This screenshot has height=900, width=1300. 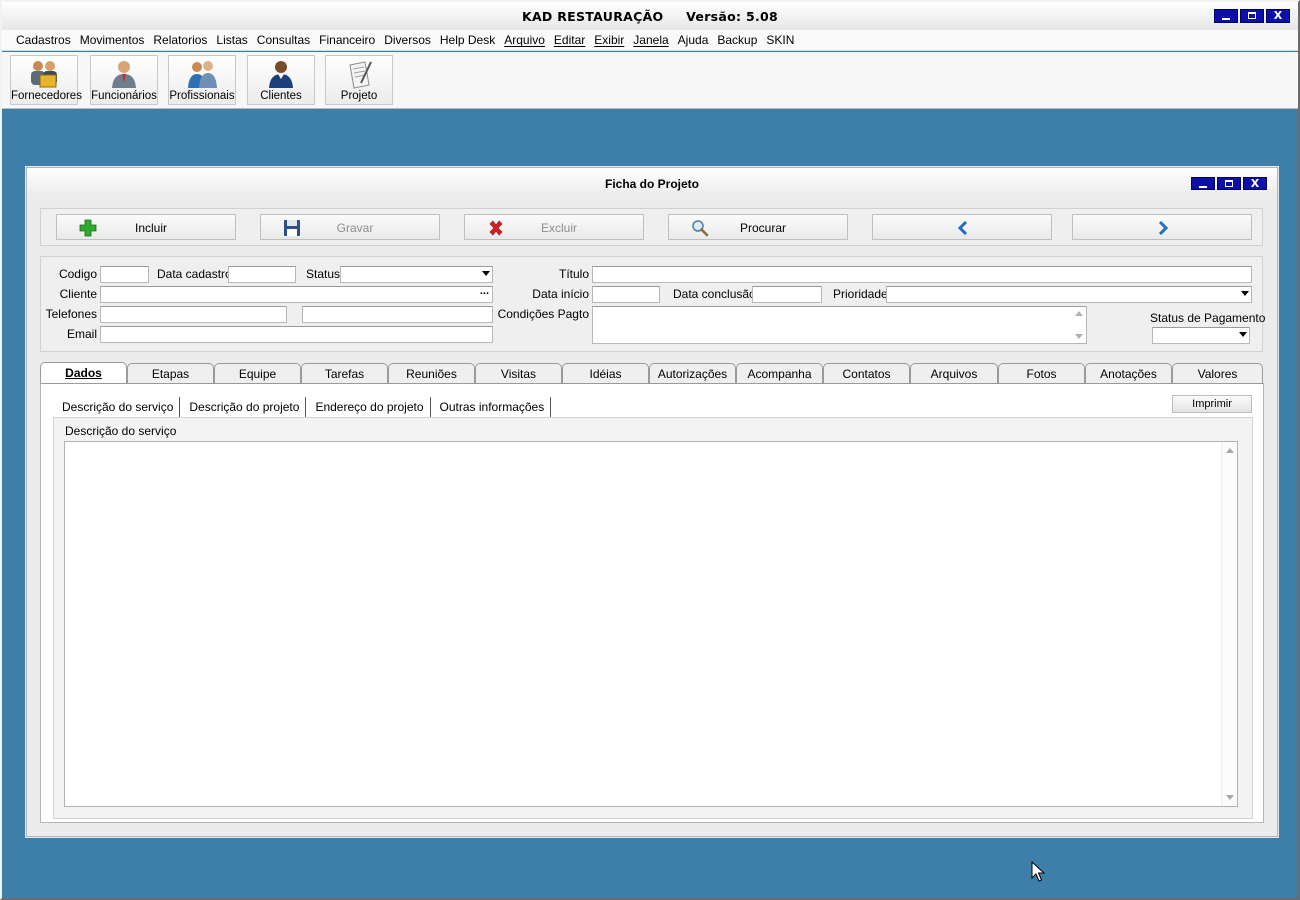 What do you see at coordinates (1243, 334) in the screenshot?
I see `chevron-down-icon` at bounding box center [1243, 334].